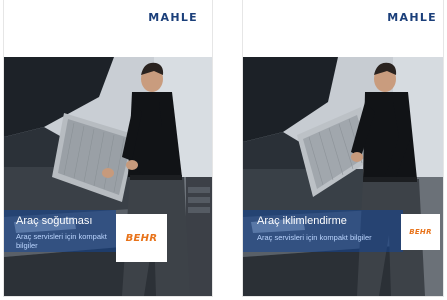 This screenshot has height=300, width=447. Describe the element at coordinates (302, 221) in the screenshot. I see `brochure-title: Araç iklimlendirme` at that location.